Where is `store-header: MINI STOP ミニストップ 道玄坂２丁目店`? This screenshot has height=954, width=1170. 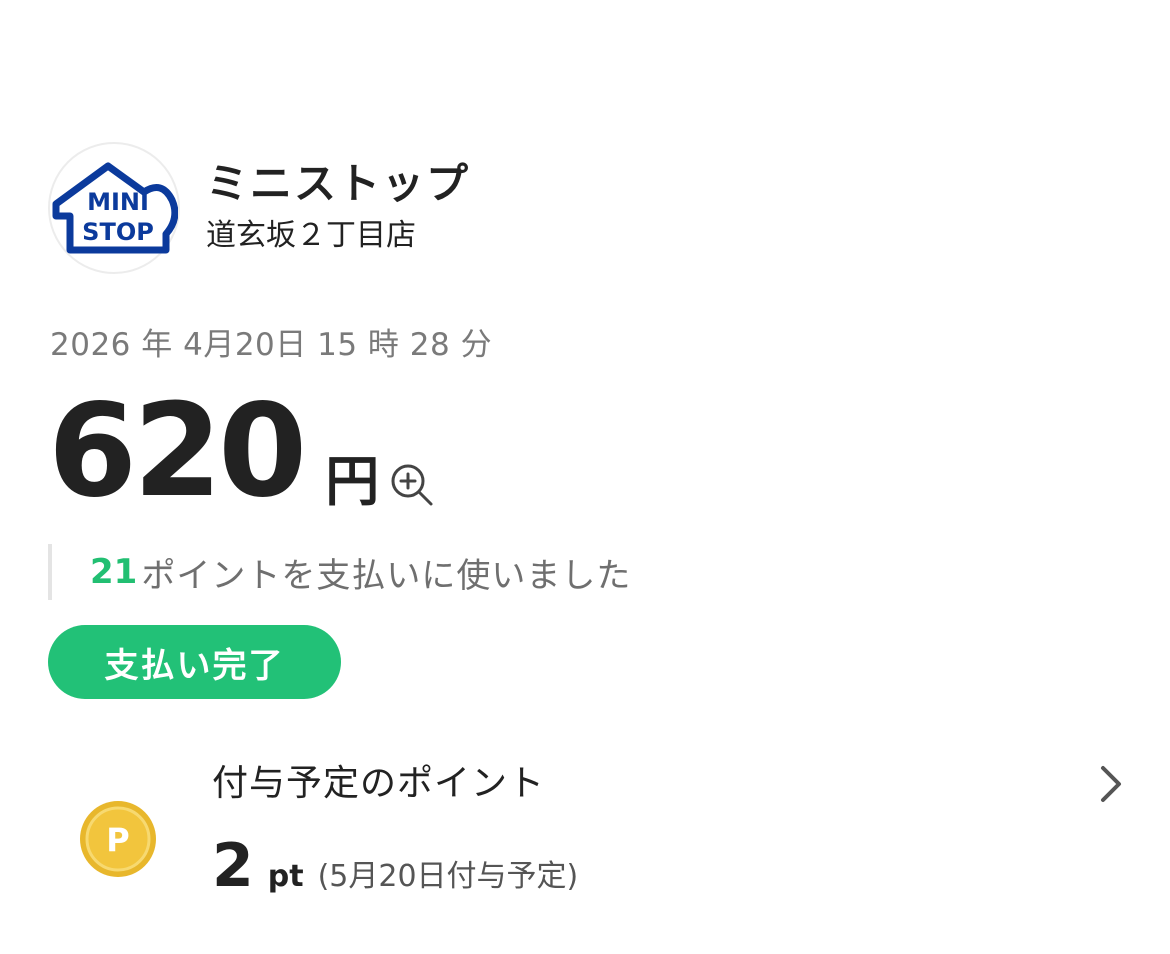
store-header: MINI STOP ミニストップ 道玄坂２丁目店 is located at coordinates (259, 208).